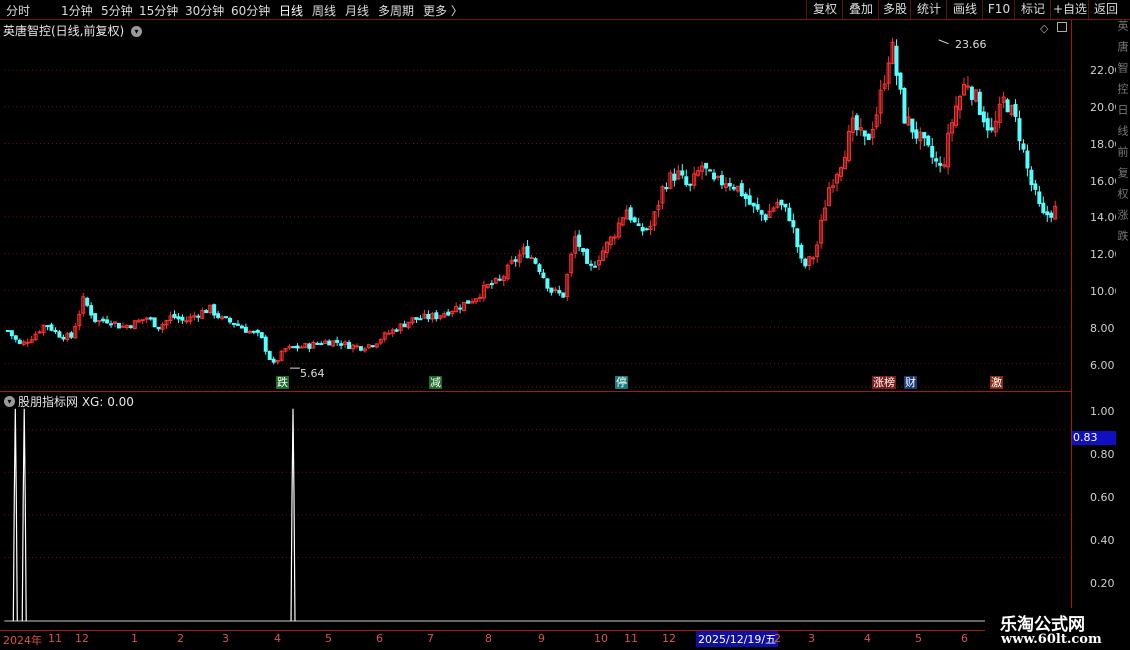 Image resolution: width=1130 pixels, height=650 pixels. I want to click on overlay-button: 叠加, so click(860, 9).